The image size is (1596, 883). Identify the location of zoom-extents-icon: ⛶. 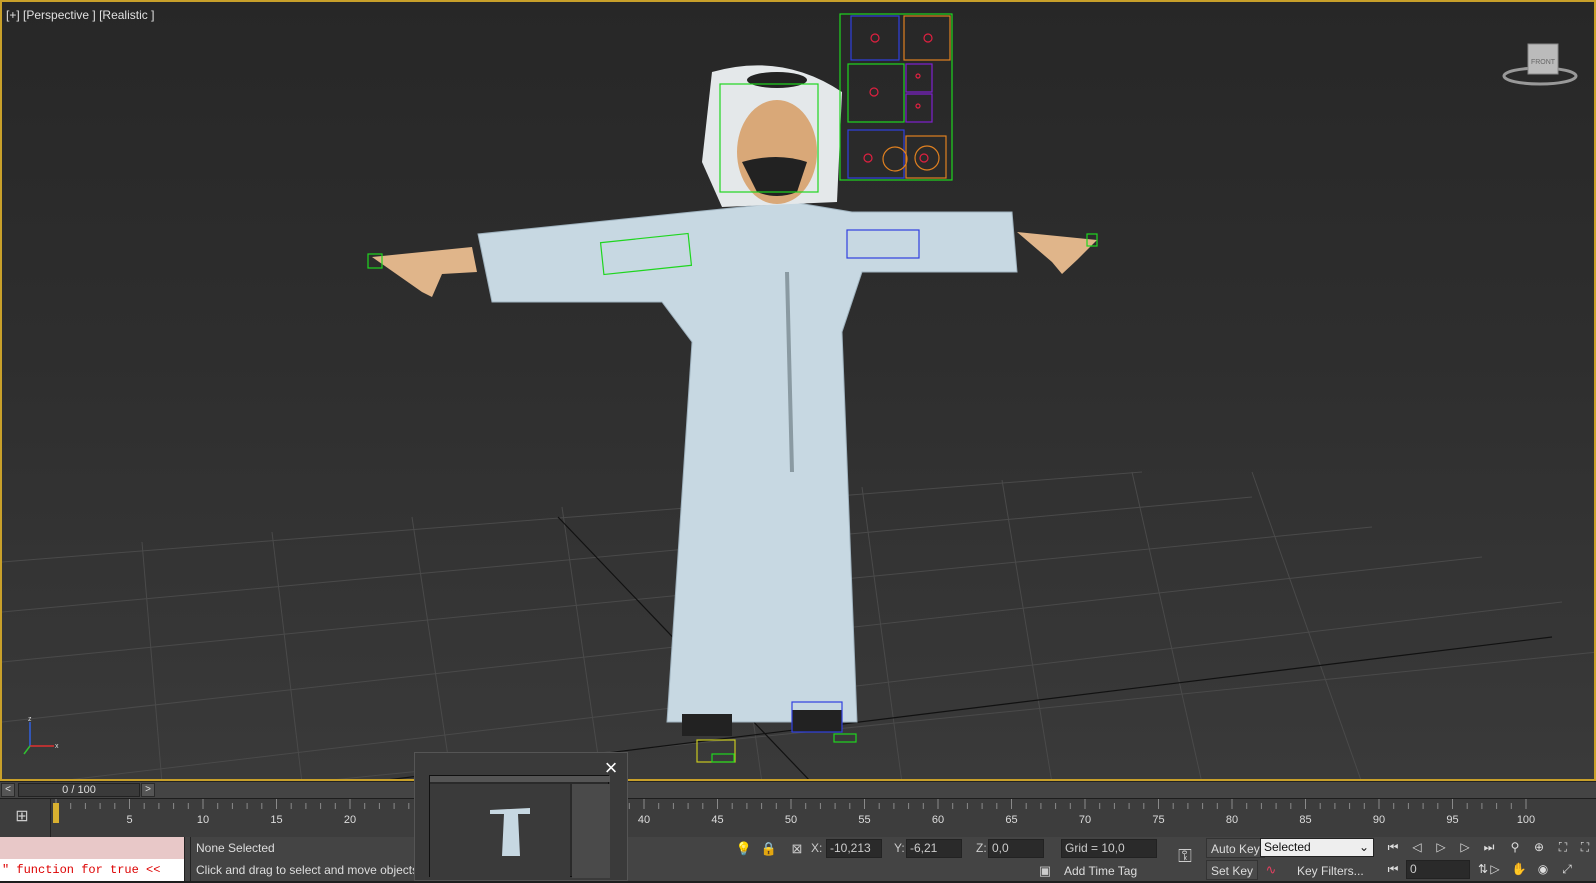
(1563, 847).